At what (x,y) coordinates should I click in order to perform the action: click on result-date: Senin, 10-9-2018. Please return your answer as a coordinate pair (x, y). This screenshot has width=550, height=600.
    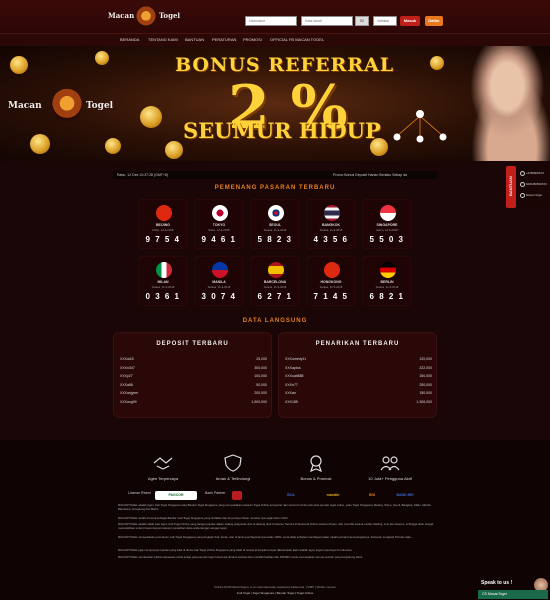
    Looking at the image, I should click on (387, 230).